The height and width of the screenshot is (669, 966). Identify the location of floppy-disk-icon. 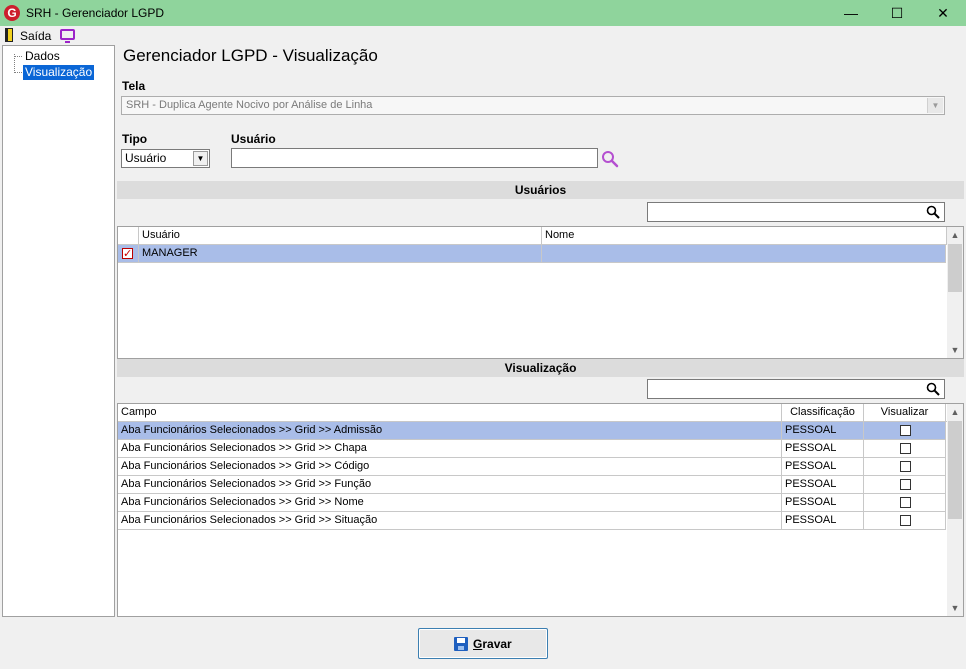
(461, 644).